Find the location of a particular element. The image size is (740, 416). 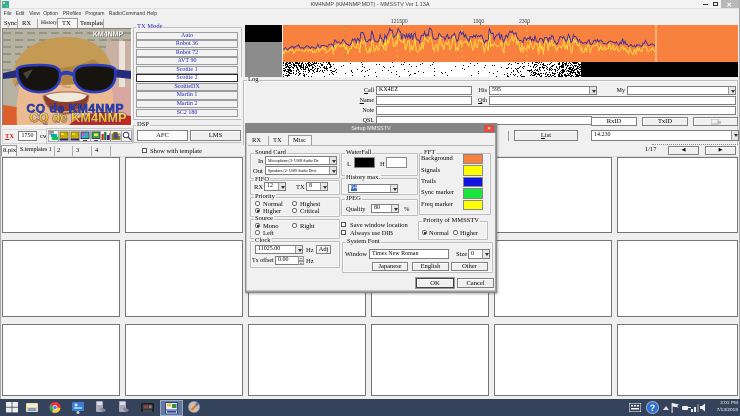

svg-text: CQ de KM4NMP is located at coordinates (78, 118).